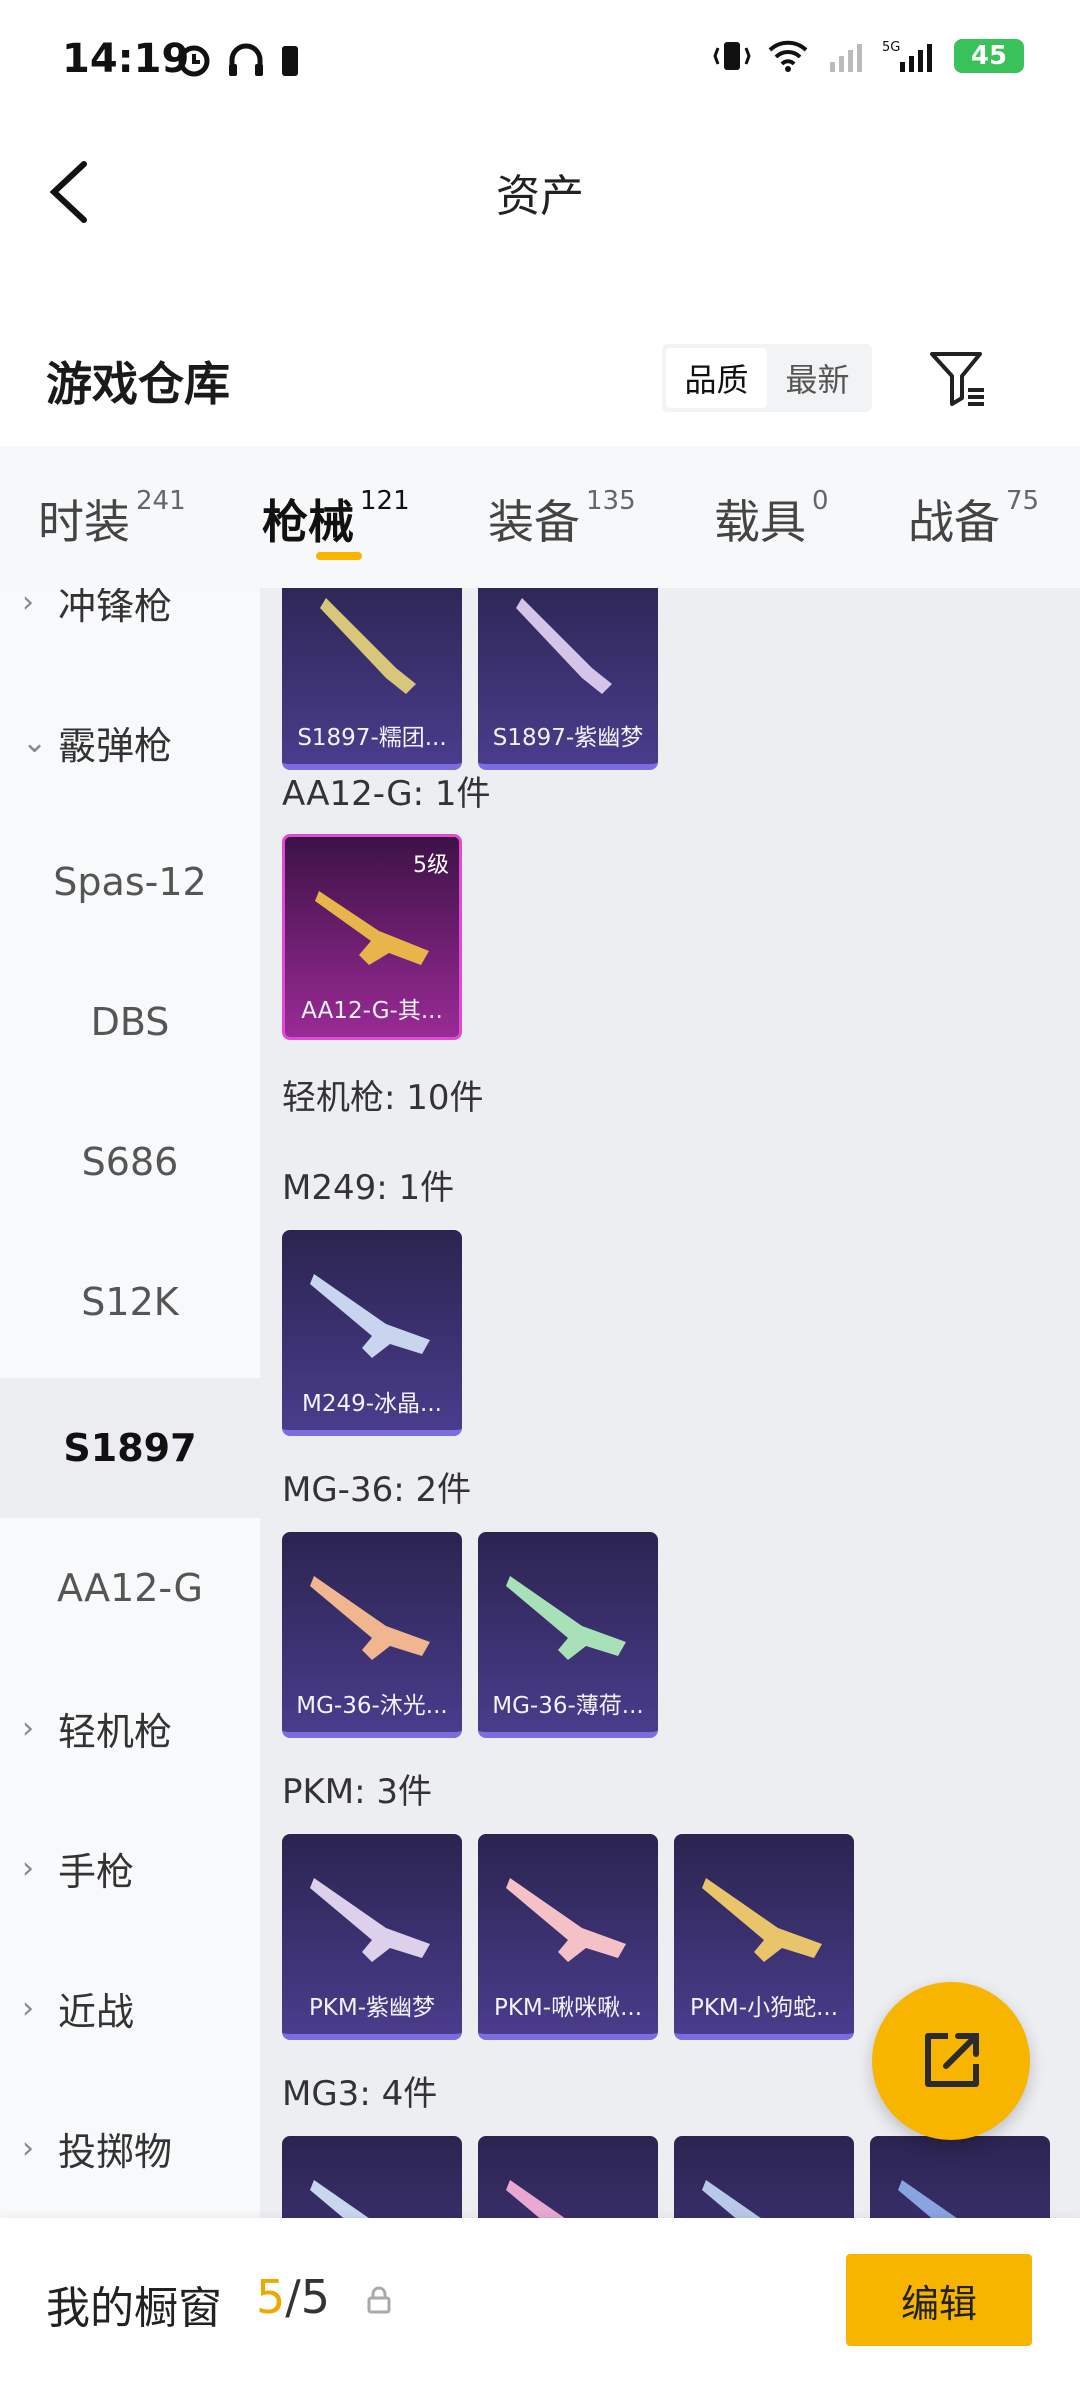  I want to click on sidebar-item-s12k: S12K, so click(130, 1302).